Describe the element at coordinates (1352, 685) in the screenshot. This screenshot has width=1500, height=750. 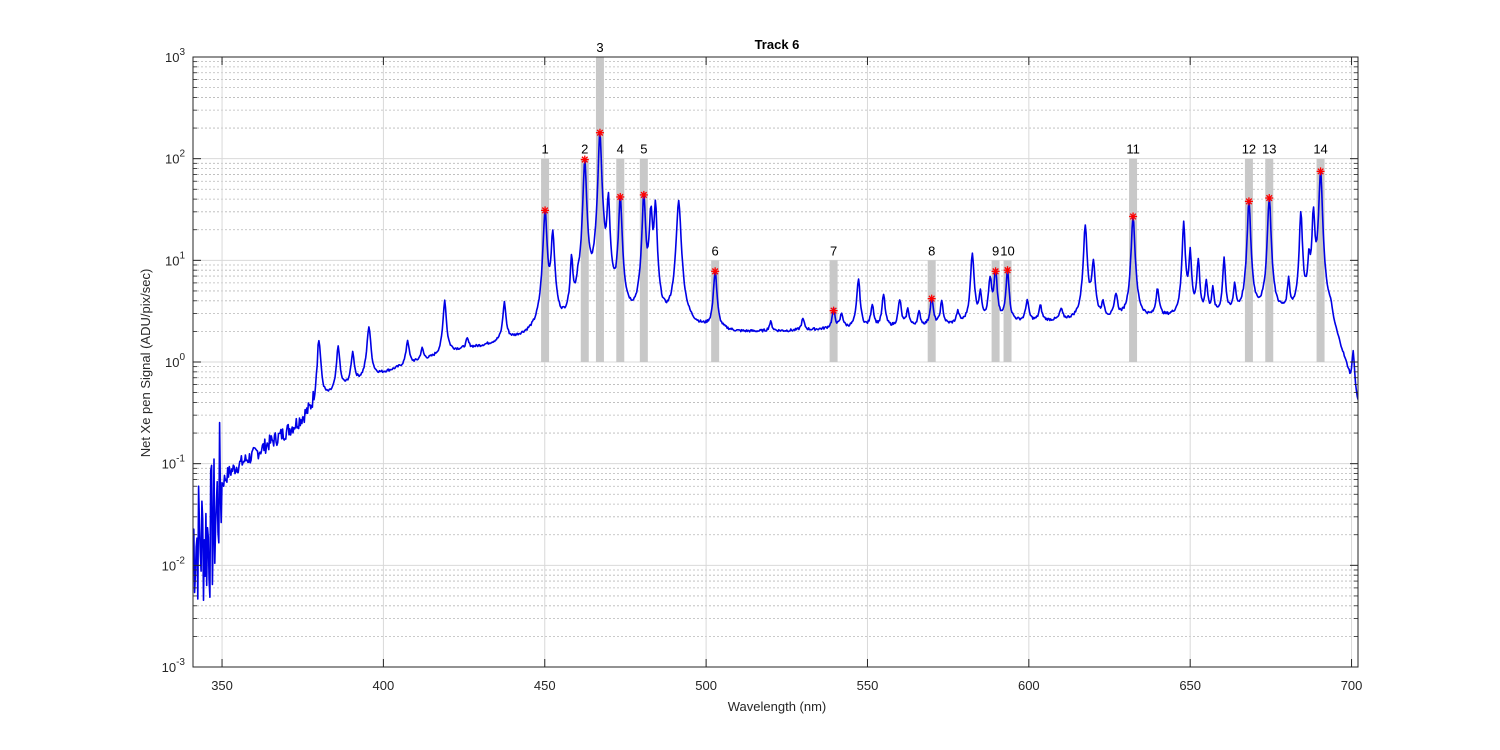
I see `x-tick-label: 700` at that location.